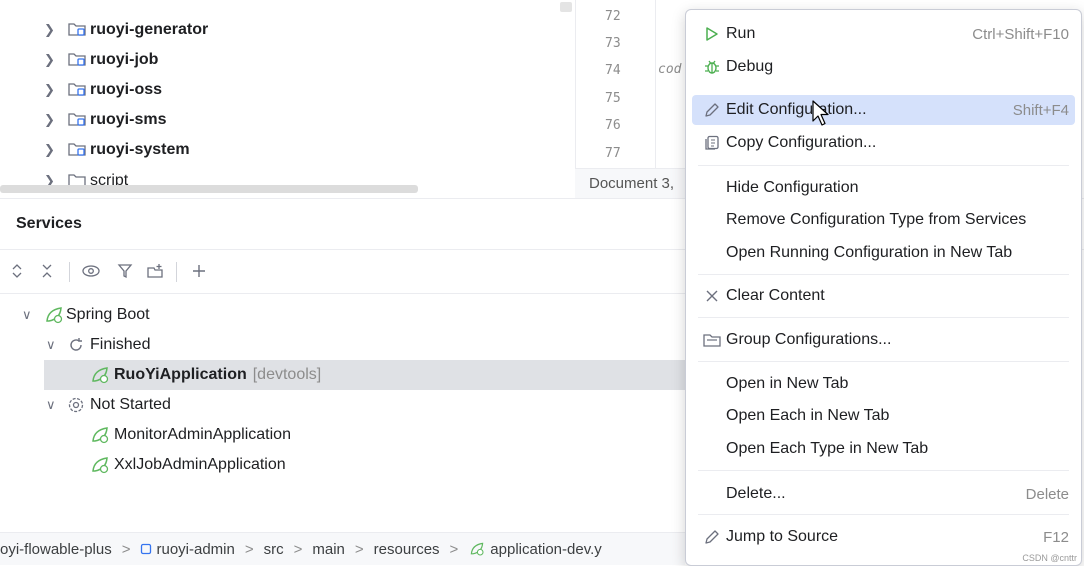 The image size is (1084, 566). I want to click on service-group-finished: ∨ Finished, so click(342, 345).